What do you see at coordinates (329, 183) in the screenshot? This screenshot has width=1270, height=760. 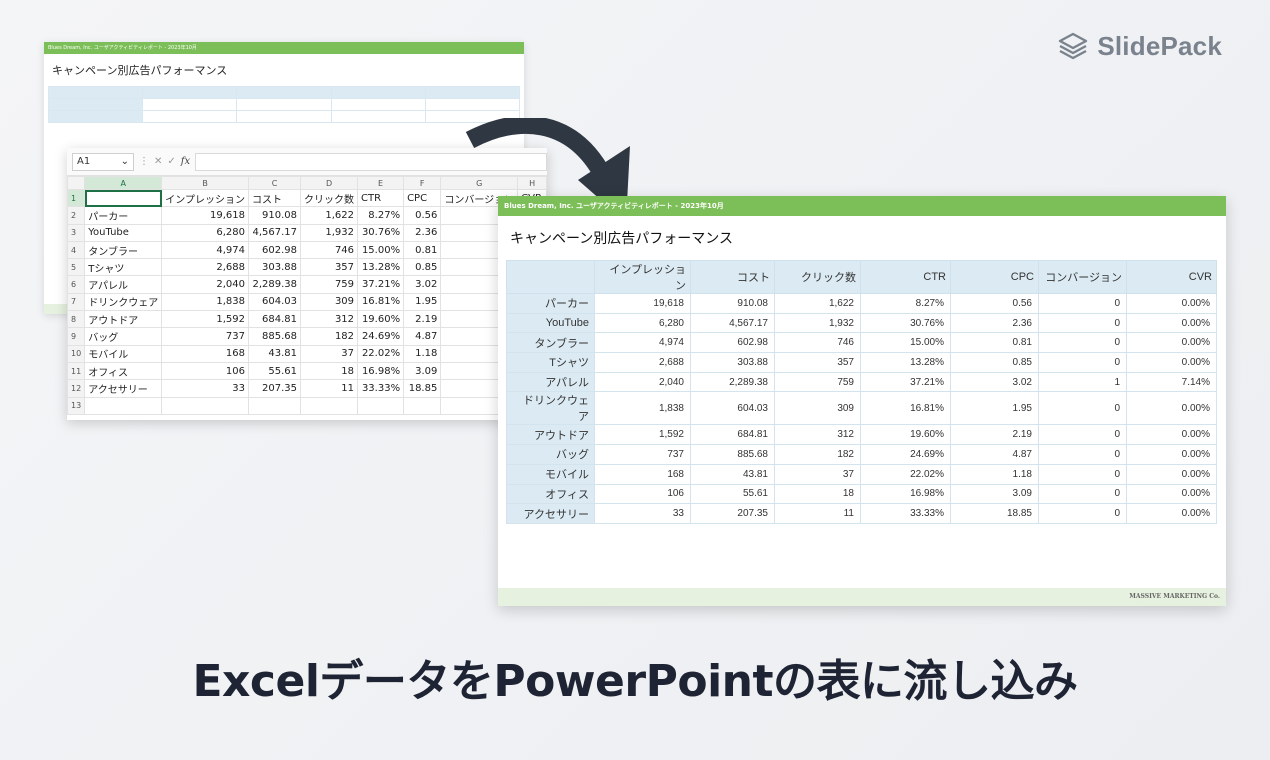 I see `column-header-d: D` at bounding box center [329, 183].